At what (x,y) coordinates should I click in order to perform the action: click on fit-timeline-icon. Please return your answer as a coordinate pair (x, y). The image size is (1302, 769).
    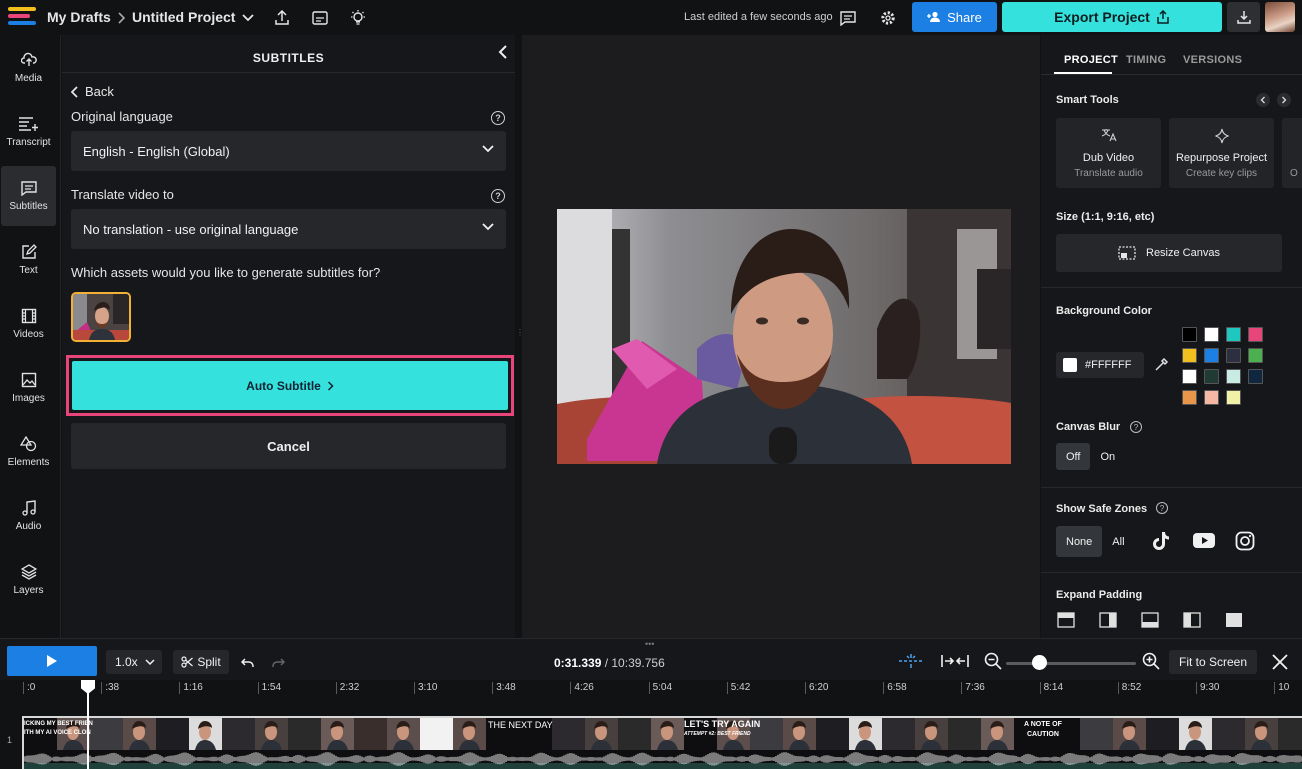
    Looking at the image, I should click on (955, 663).